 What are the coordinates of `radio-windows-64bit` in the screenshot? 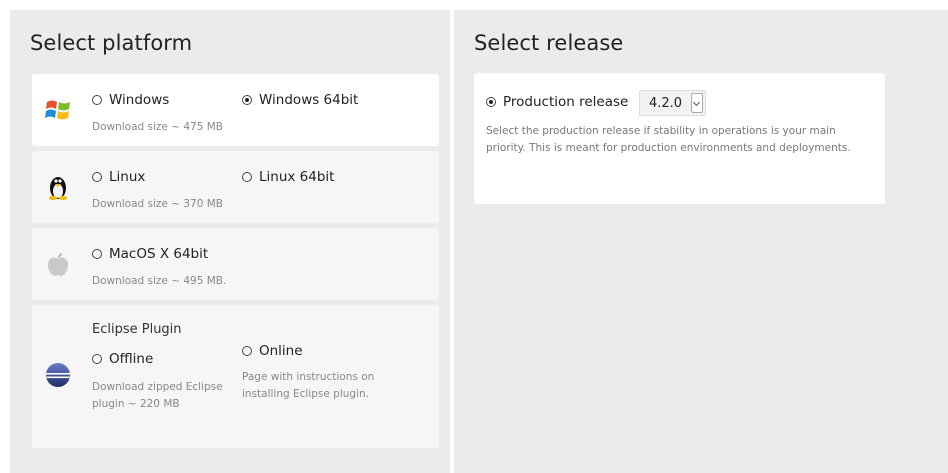 It's located at (247, 100).